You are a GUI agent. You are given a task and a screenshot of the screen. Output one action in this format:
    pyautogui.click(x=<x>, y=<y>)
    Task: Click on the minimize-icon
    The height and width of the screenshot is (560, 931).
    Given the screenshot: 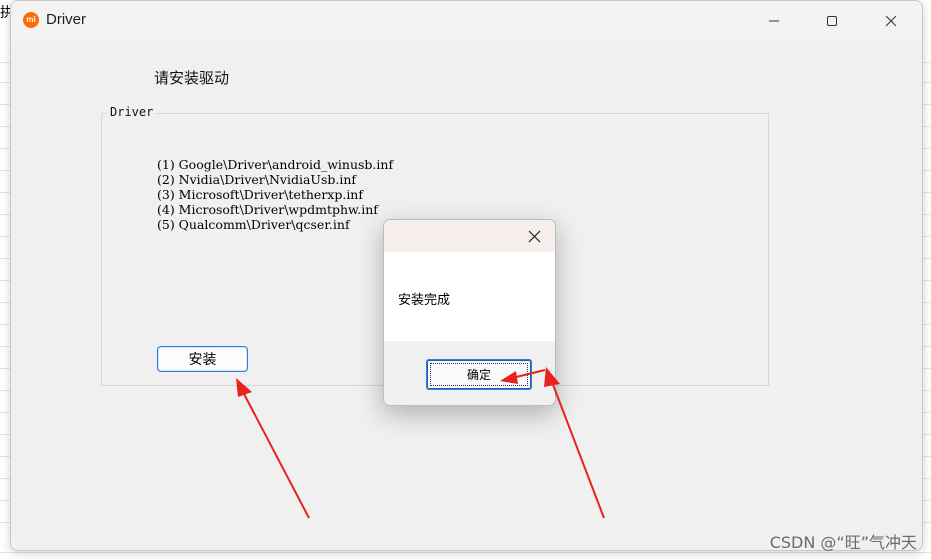 What is the action you would take?
    pyautogui.click(x=774, y=21)
    